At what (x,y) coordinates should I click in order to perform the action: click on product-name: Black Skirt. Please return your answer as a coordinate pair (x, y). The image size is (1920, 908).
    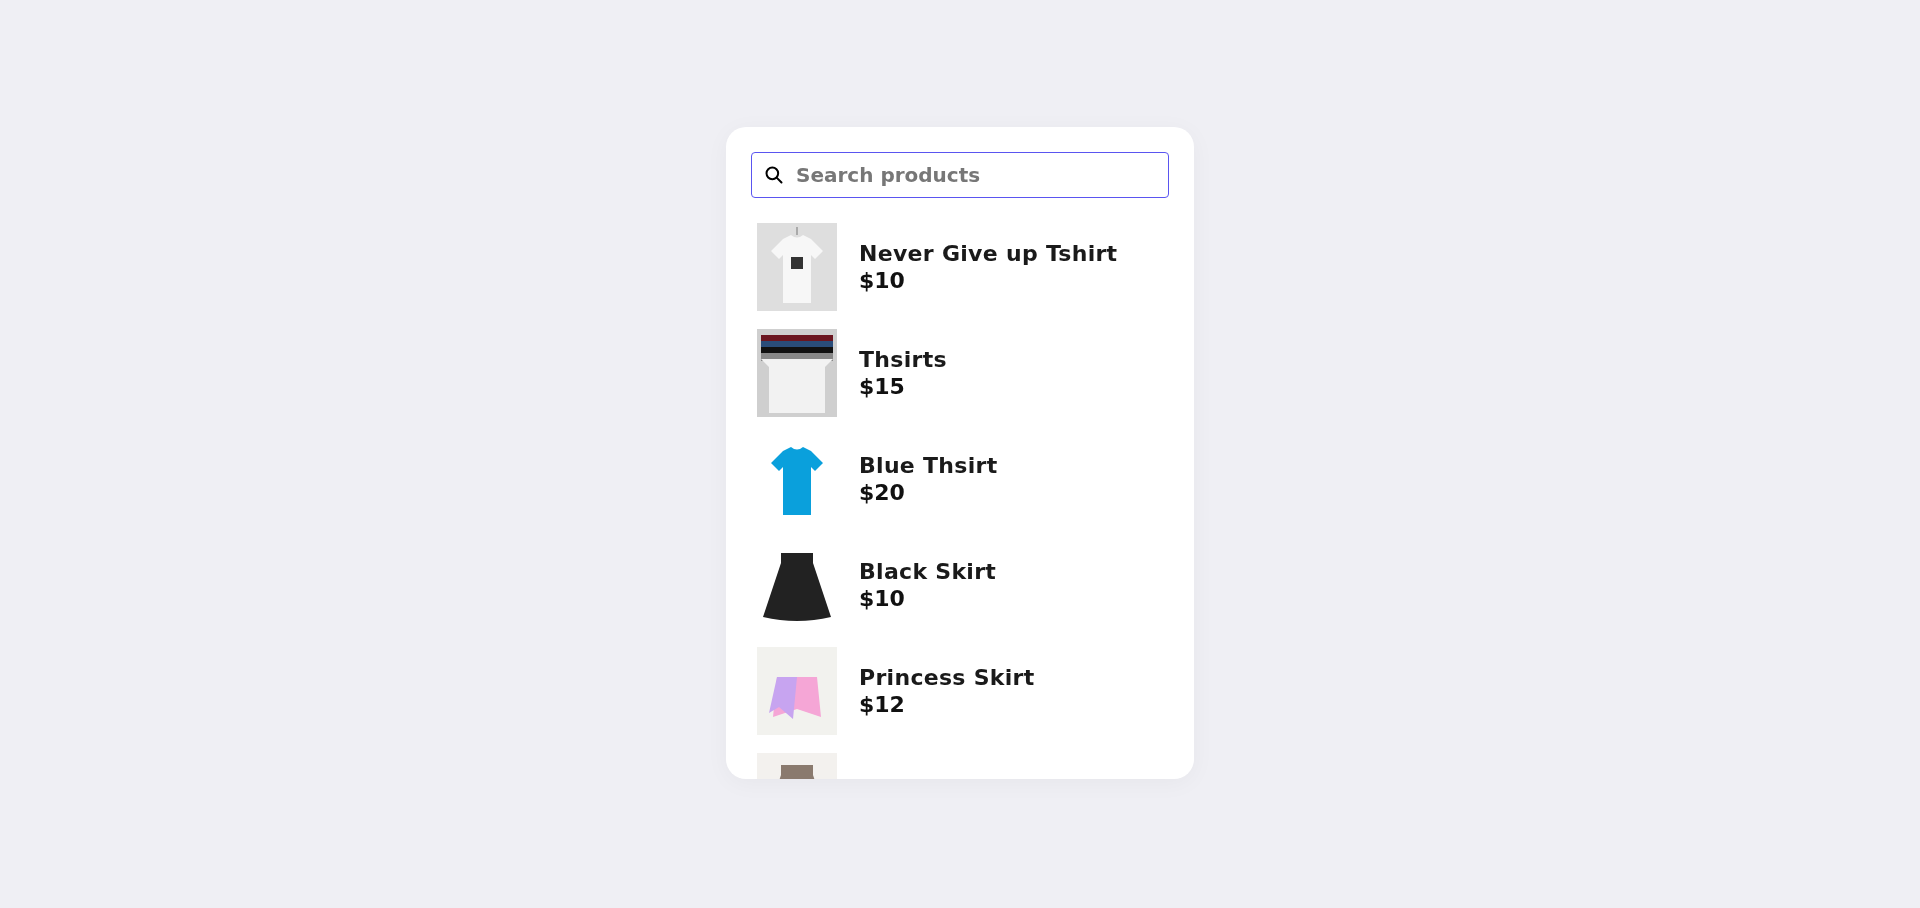
    Looking at the image, I should click on (928, 571).